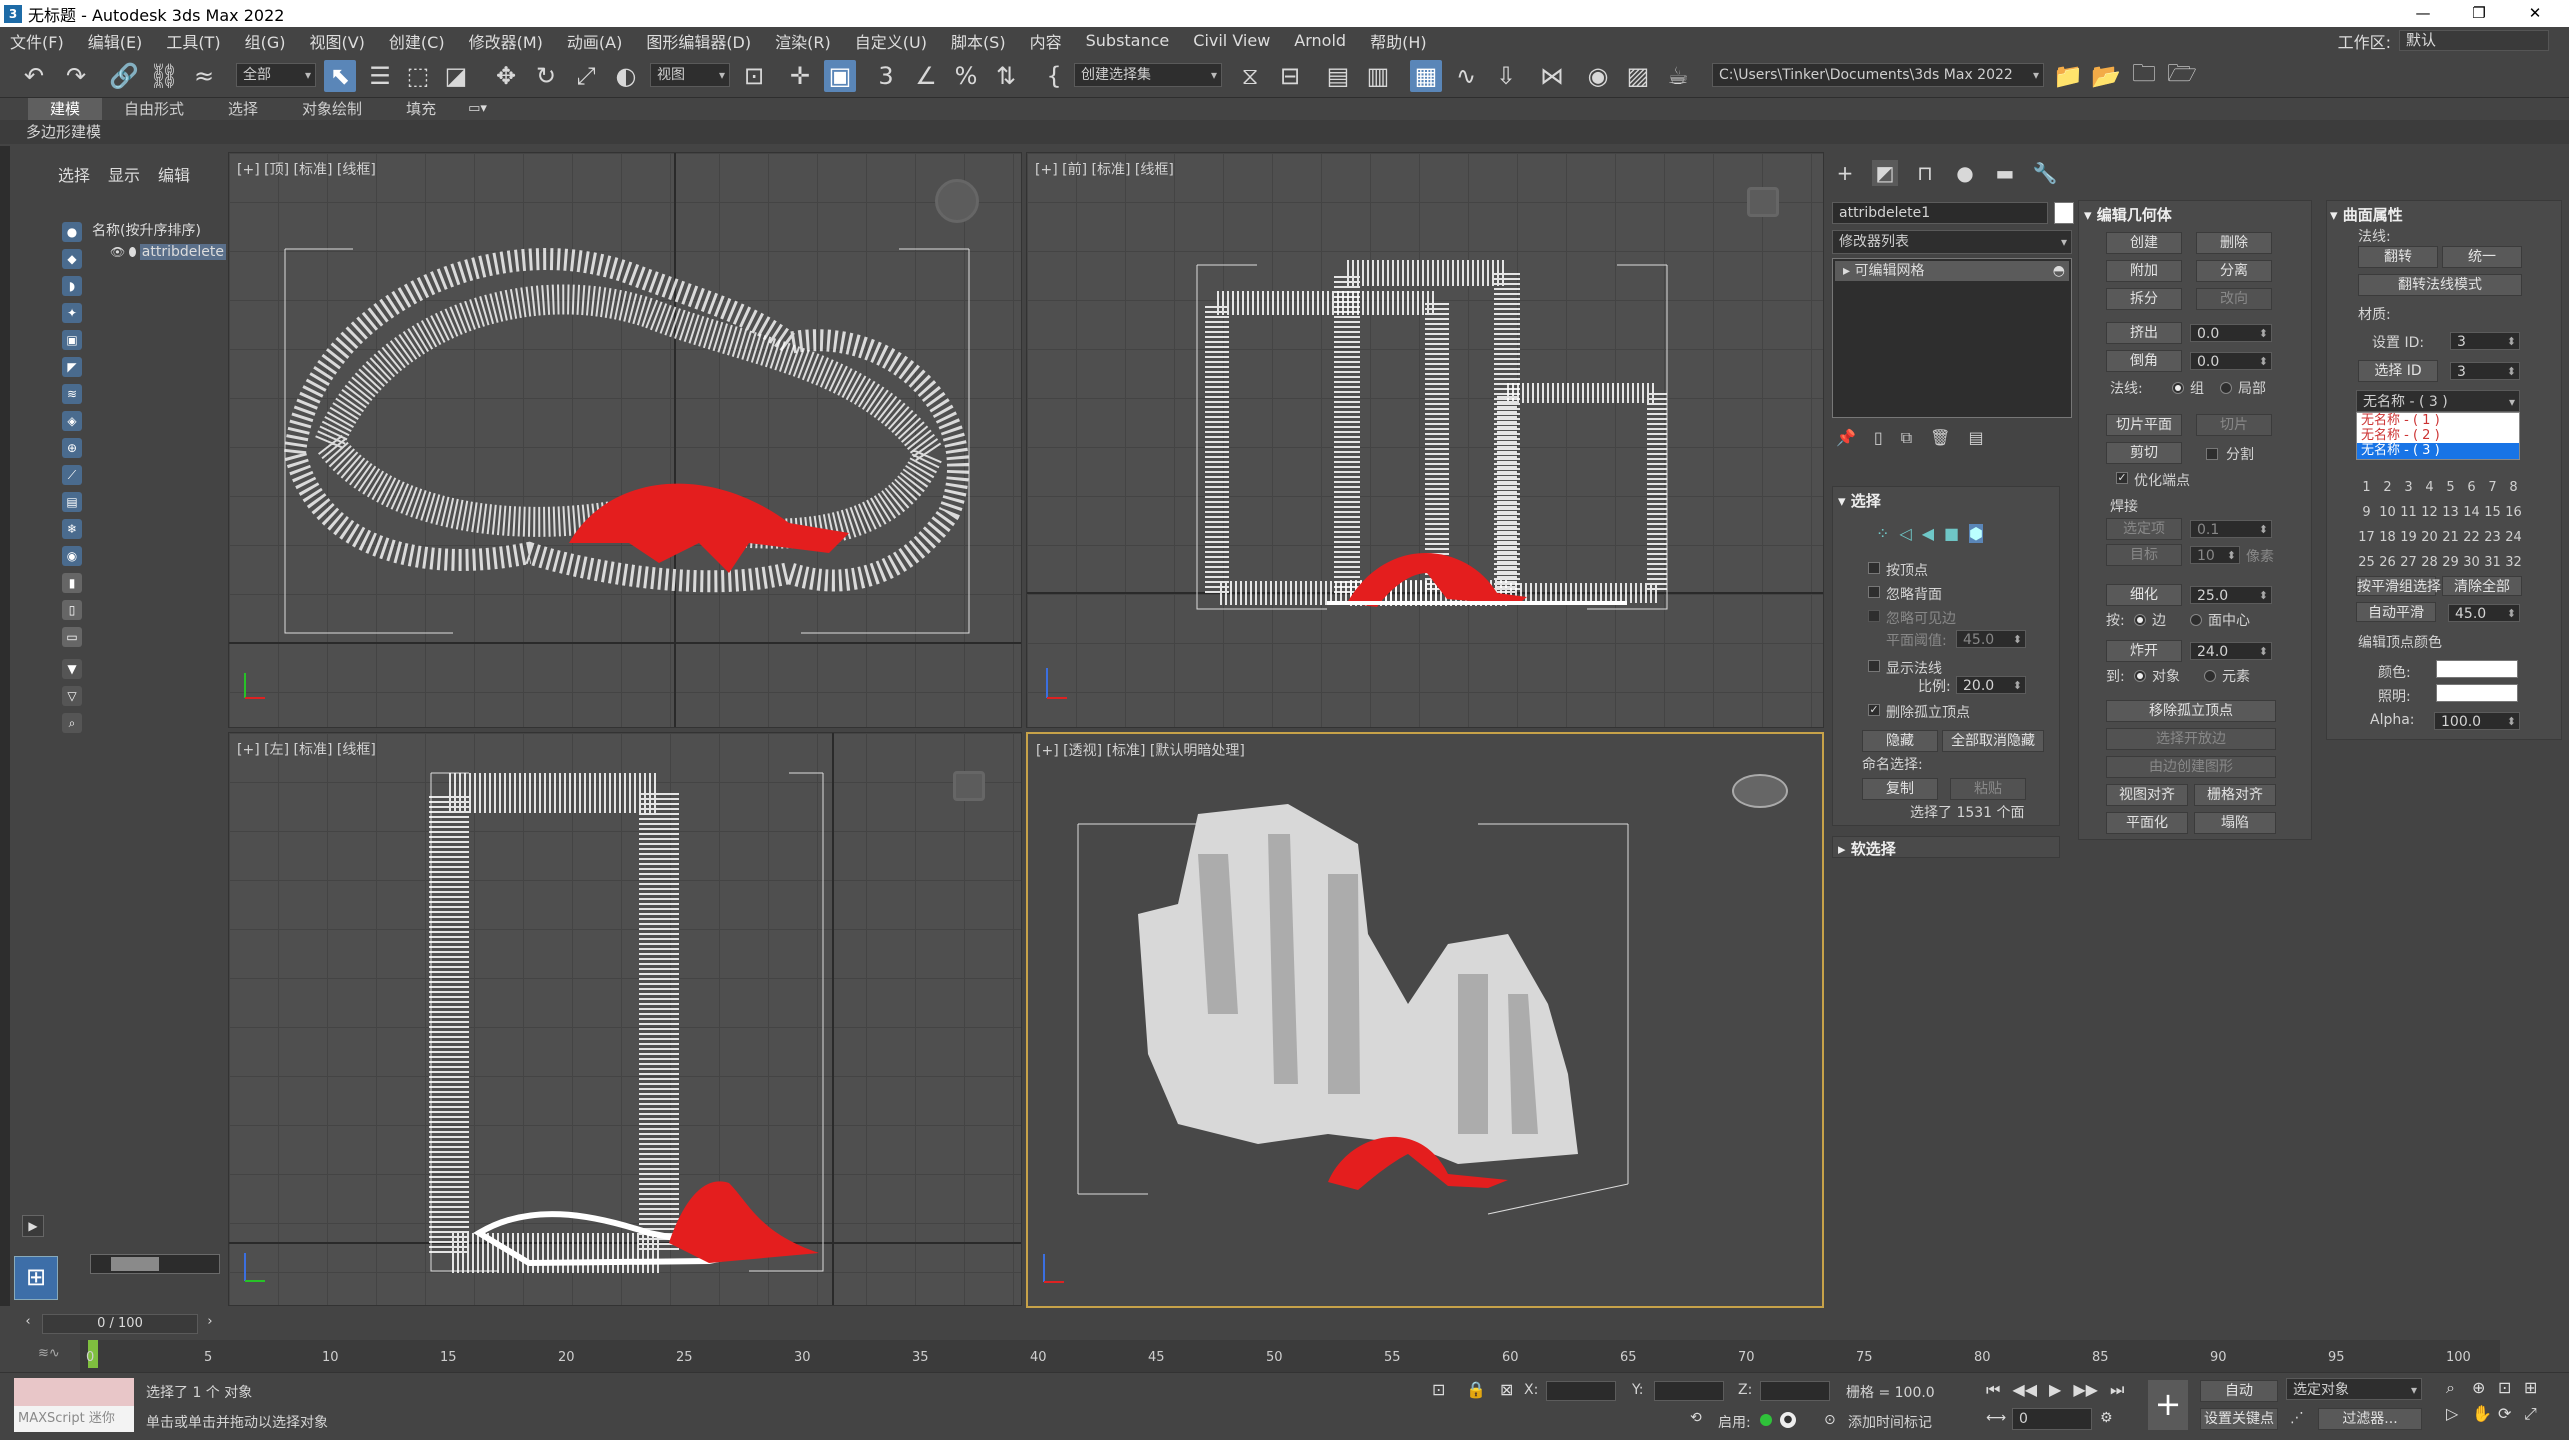 The height and width of the screenshot is (1440, 2569). I want to click on y-coord-field, so click(1689, 1391).